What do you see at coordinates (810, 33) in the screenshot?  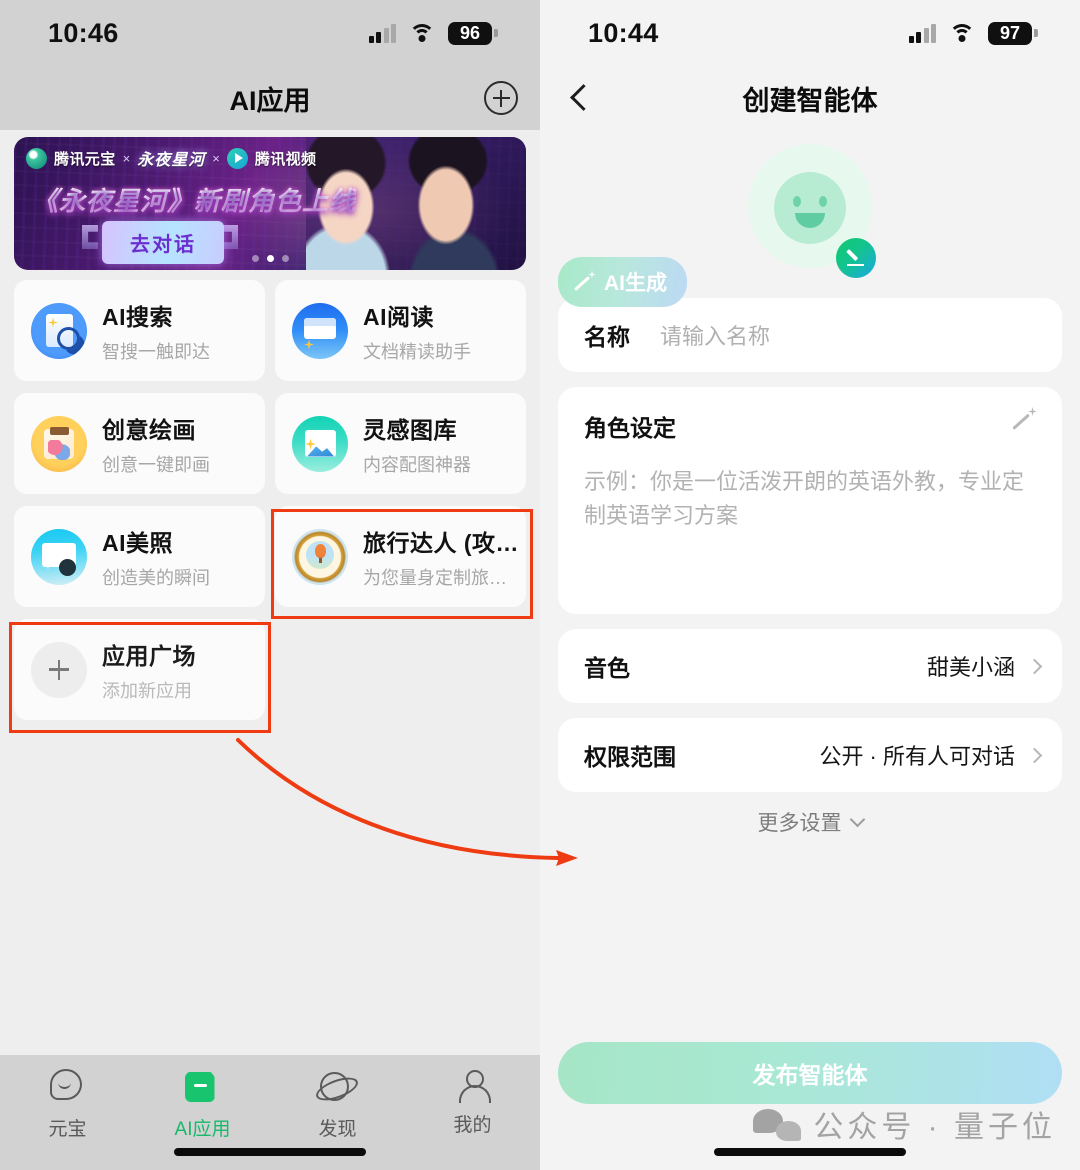 I see `status-bar-right: 10:44 97` at bounding box center [810, 33].